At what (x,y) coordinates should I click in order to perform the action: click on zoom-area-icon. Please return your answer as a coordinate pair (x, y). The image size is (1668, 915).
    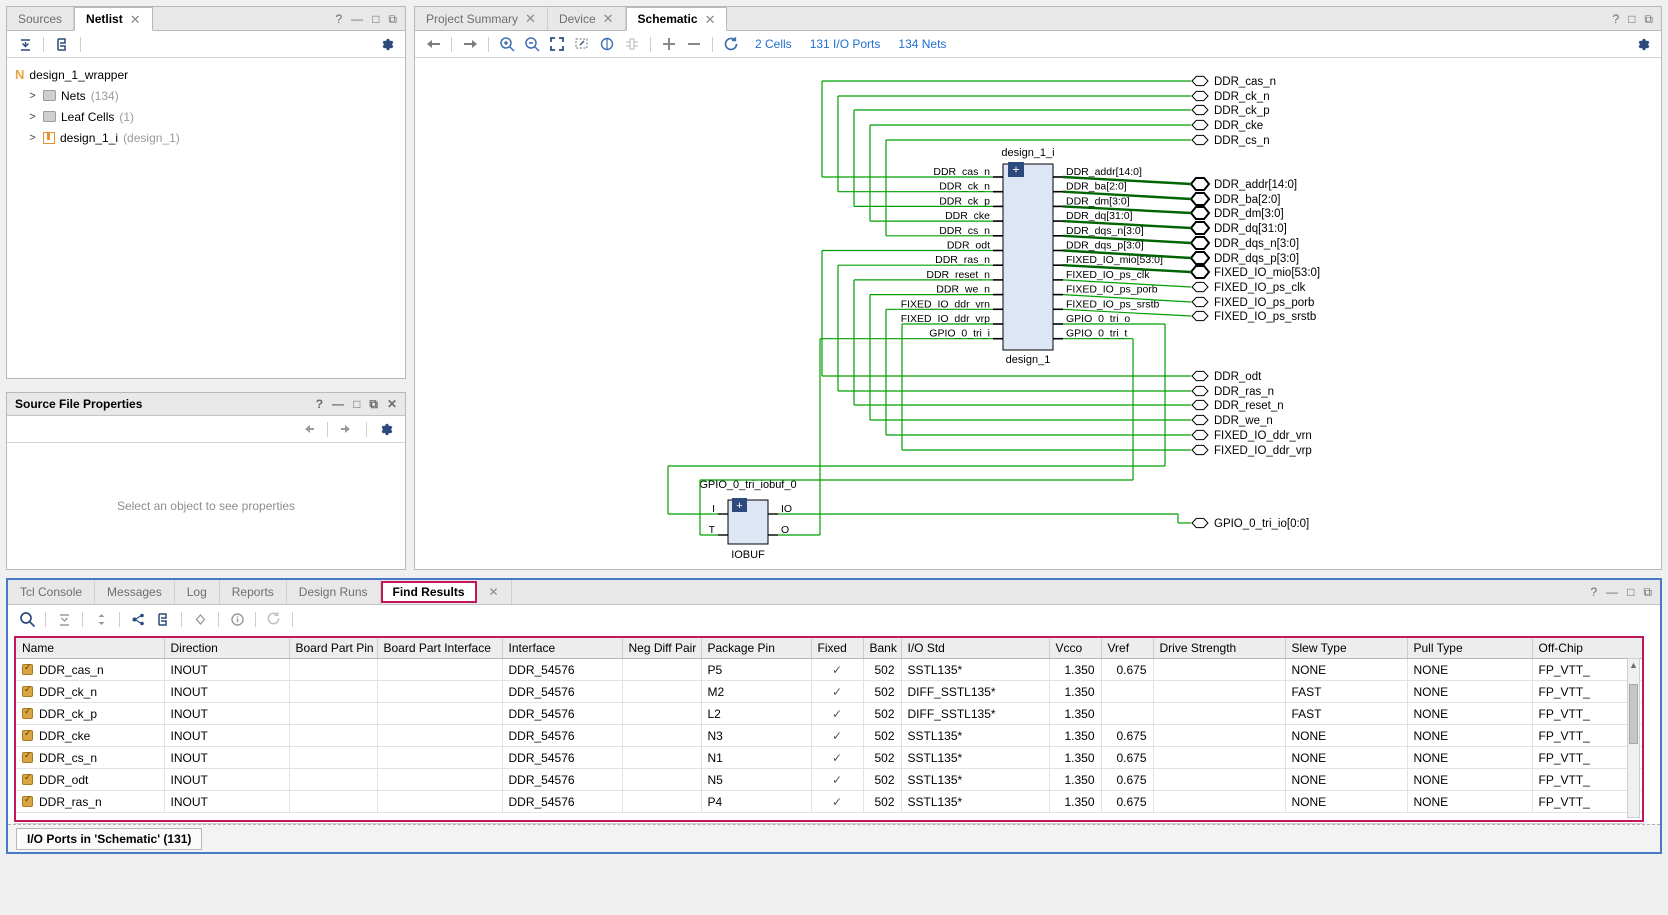
    Looking at the image, I should click on (582, 44).